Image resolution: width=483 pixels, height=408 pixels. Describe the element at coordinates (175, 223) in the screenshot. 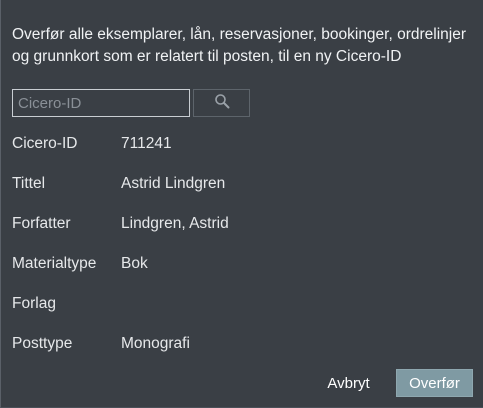

I see `field-value: Lindgren, Astrid` at that location.